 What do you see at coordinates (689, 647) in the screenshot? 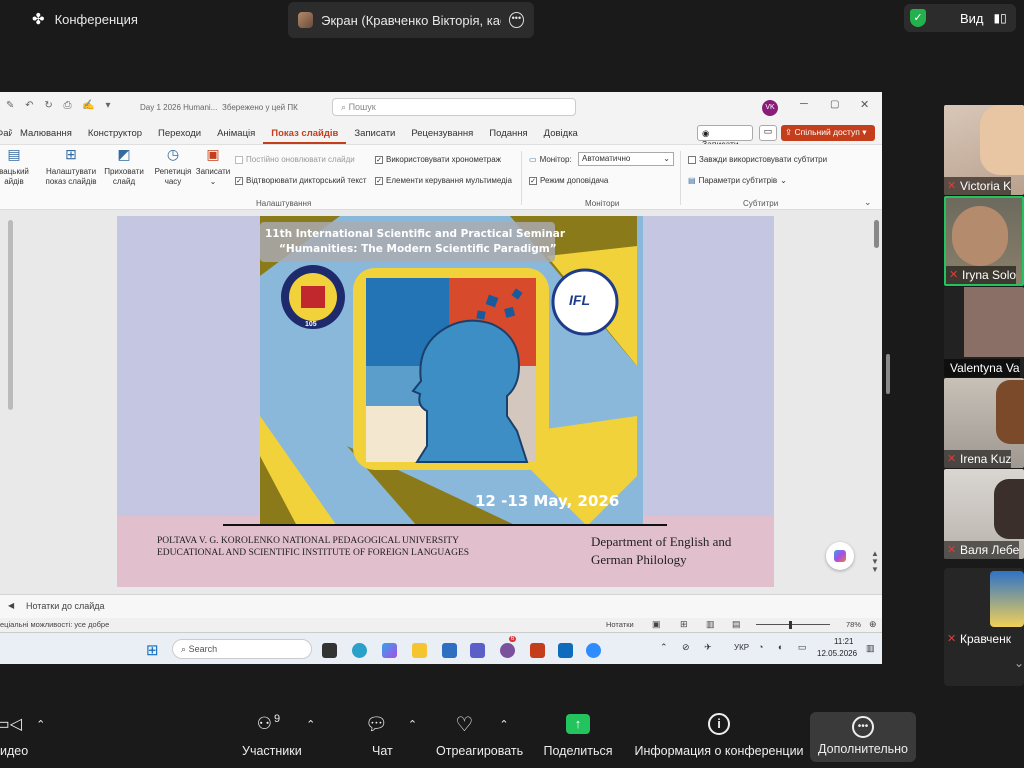
I see `tray-icons: ⌃ ⊘ ✈` at bounding box center [689, 647].